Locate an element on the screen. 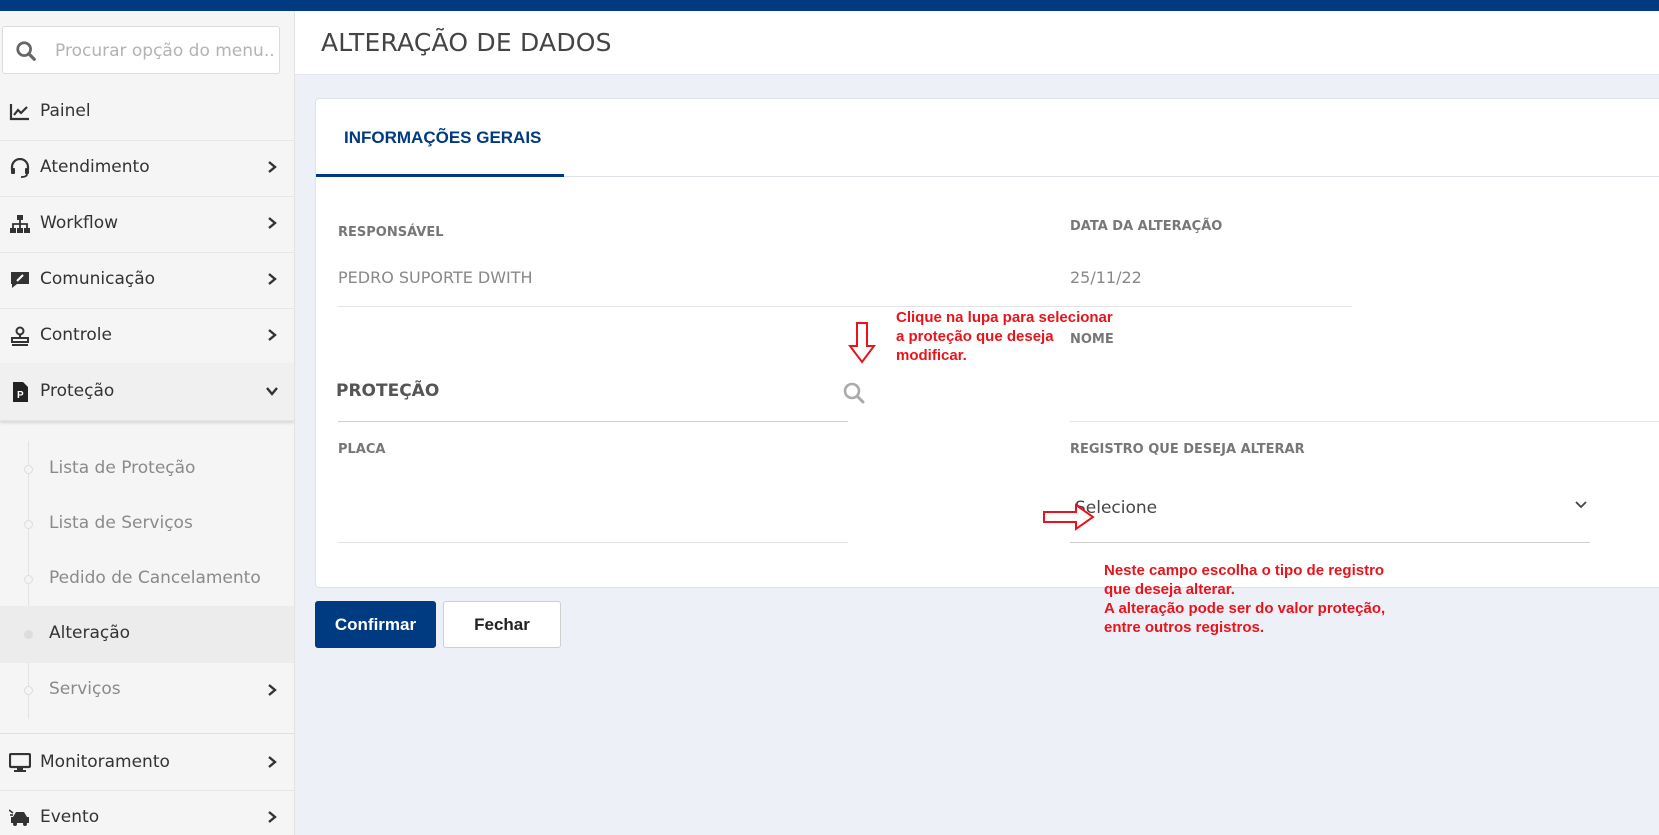 The width and height of the screenshot is (1659, 835). sidebar-item-atendimento: Atendimento is located at coordinates (147, 168).